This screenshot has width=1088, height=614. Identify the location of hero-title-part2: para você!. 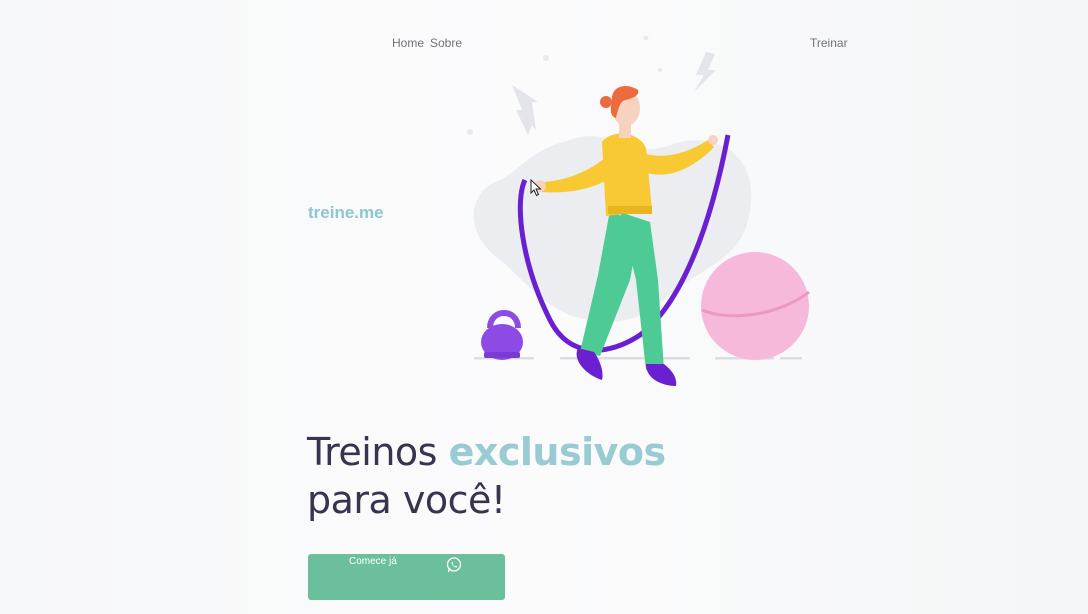
(406, 500).